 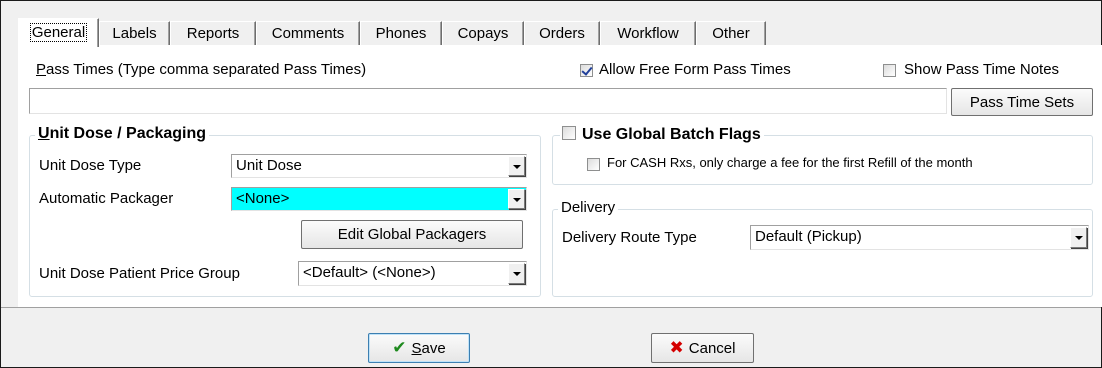 What do you see at coordinates (369, 272) in the screenshot?
I see `price-group-value: <Default> (<None>)` at bounding box center [369, 272].